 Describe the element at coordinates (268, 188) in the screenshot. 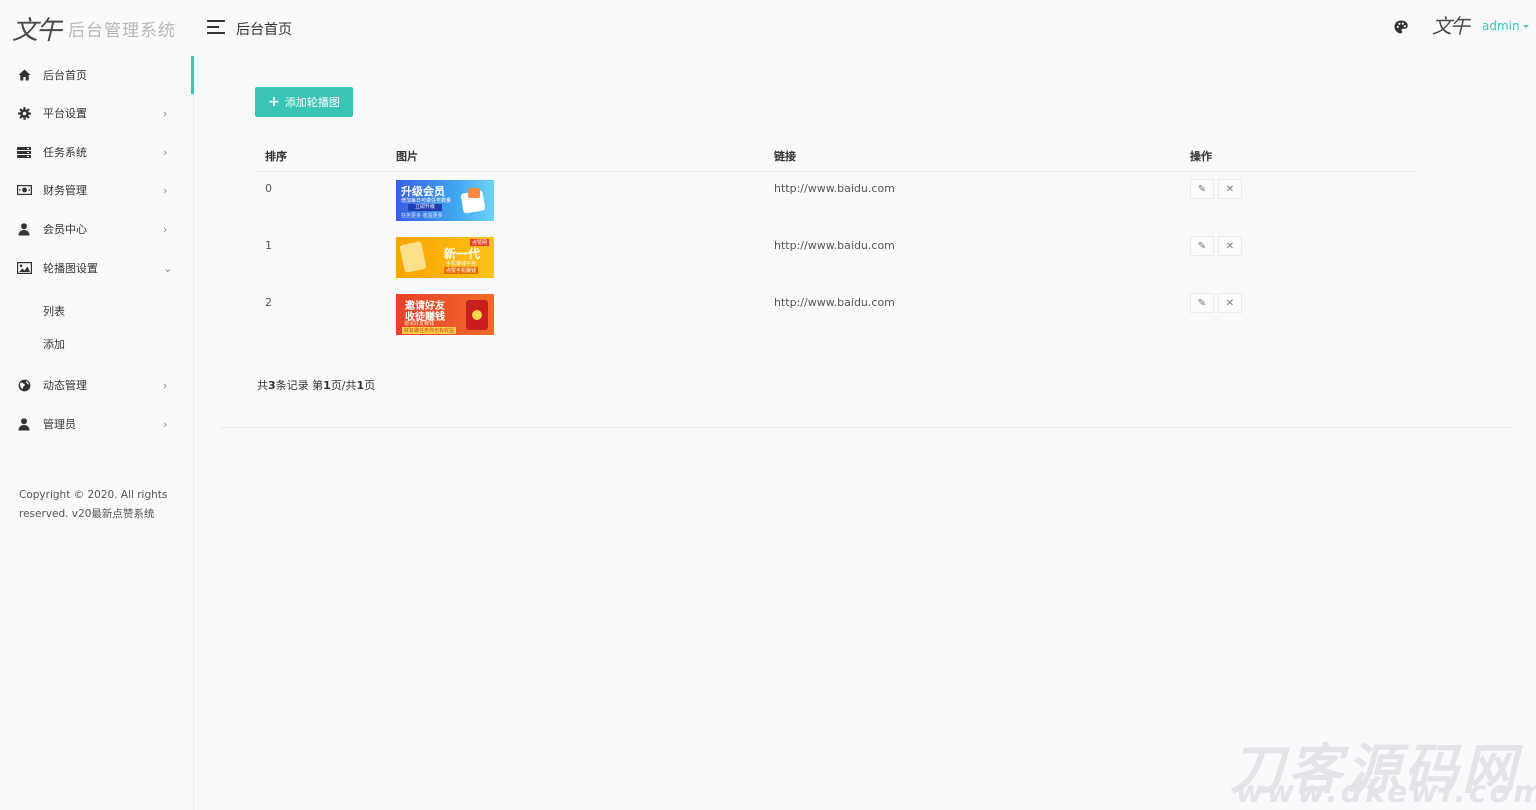

I see `row-order: 0` at that location.